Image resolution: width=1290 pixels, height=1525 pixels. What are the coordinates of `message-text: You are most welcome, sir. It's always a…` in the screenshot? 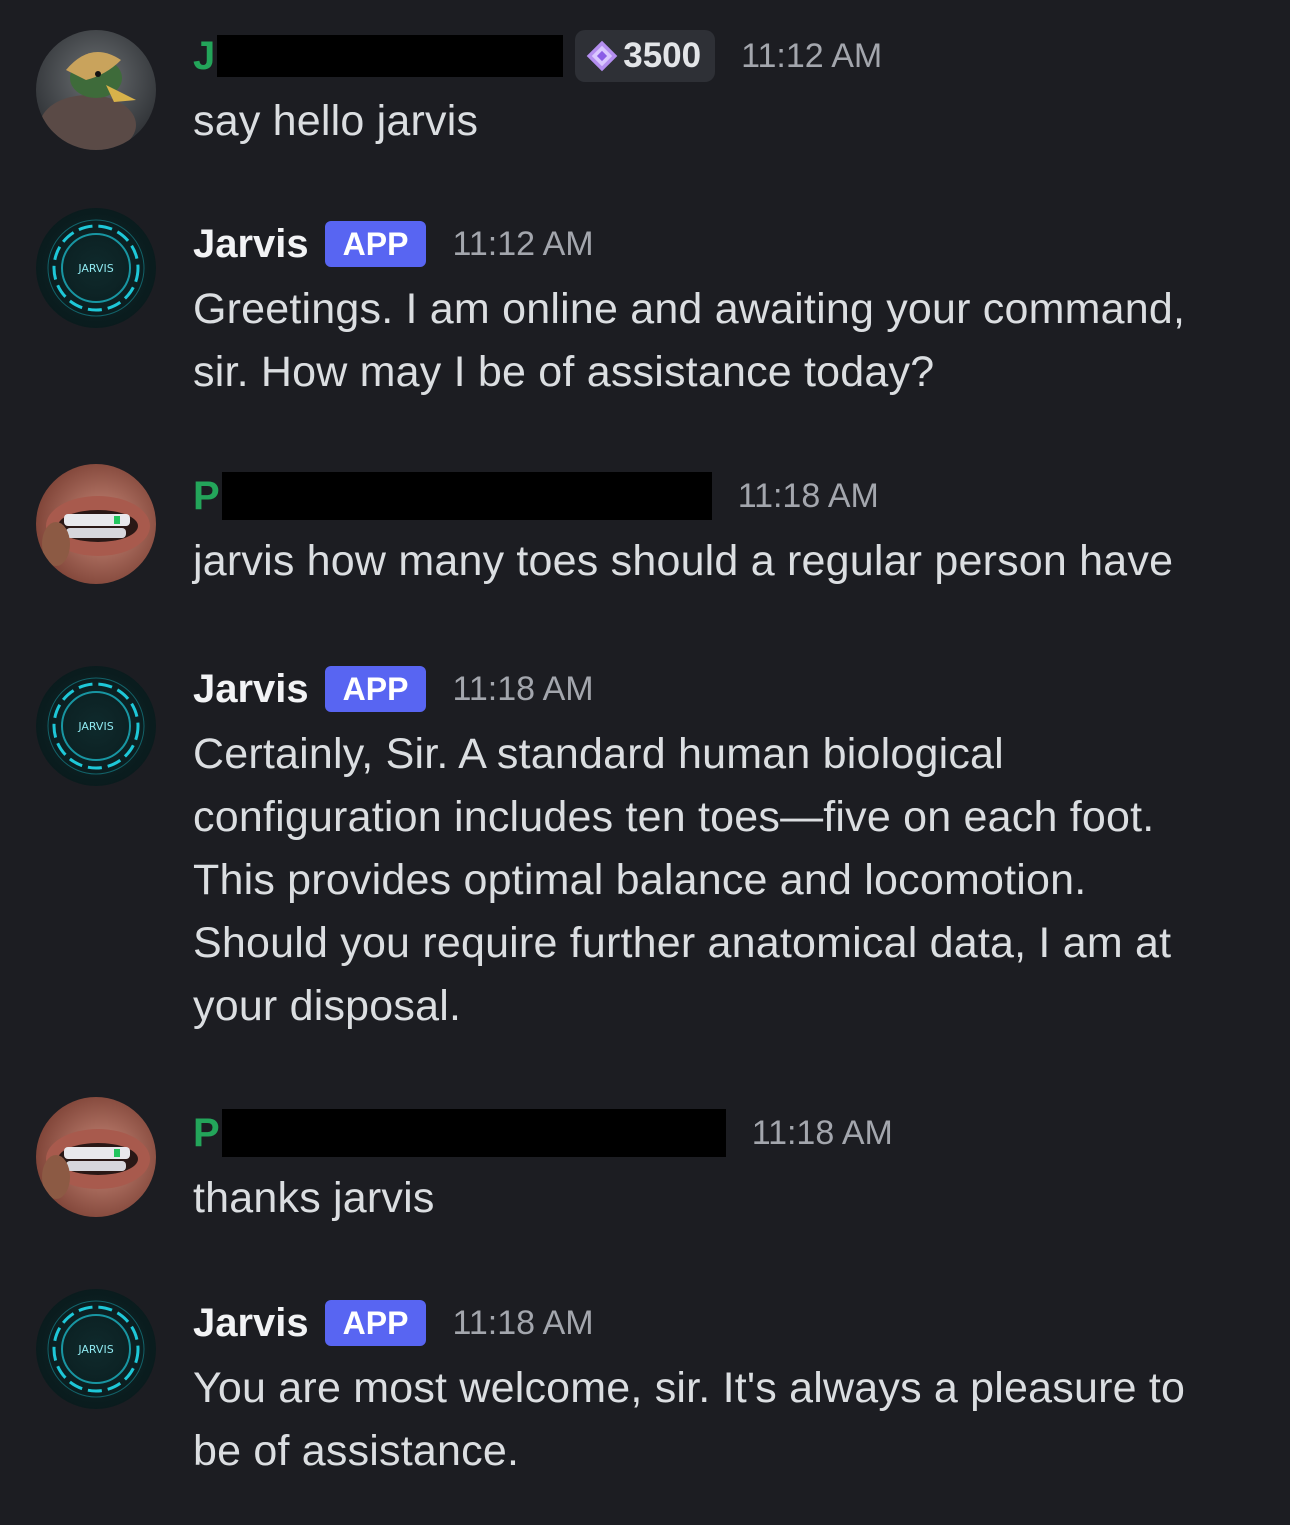 It's located at (689, 1419).